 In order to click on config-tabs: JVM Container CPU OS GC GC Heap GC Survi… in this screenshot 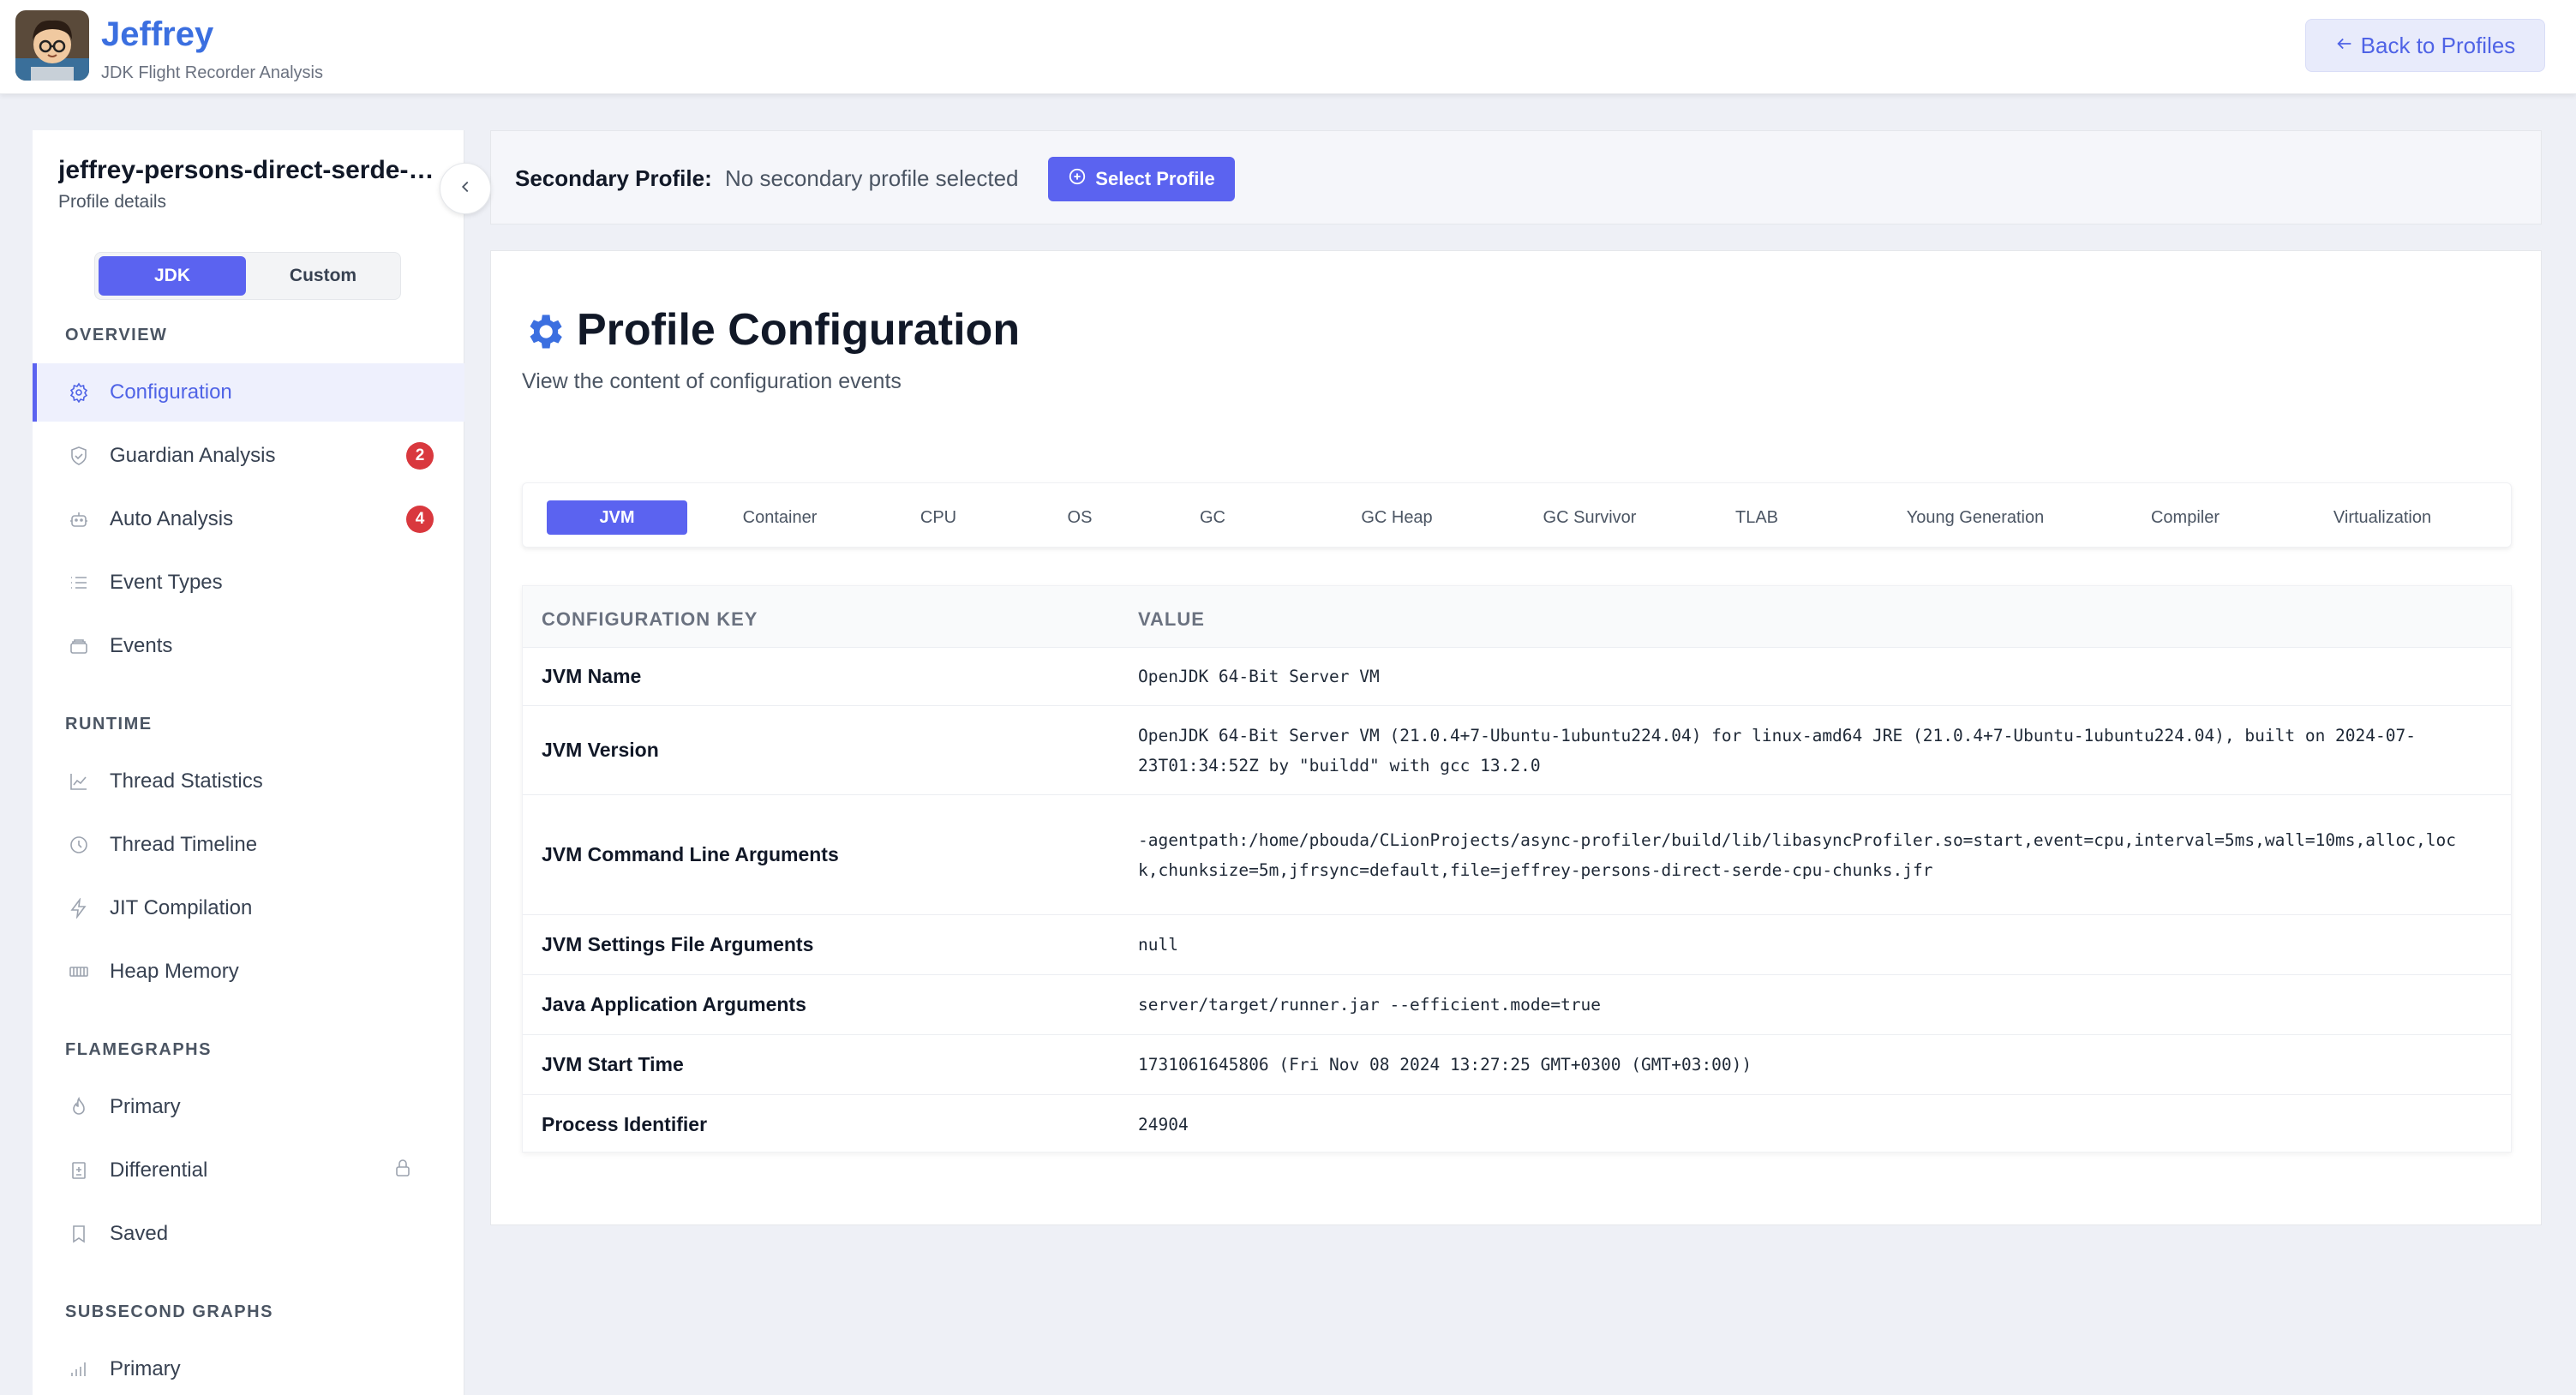, I will do `click(1517, 515)`.